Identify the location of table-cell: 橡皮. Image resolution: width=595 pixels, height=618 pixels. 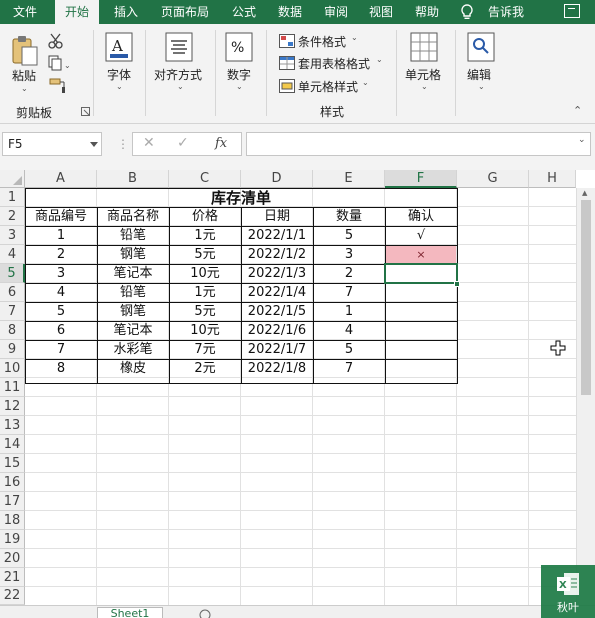
(133, 368).